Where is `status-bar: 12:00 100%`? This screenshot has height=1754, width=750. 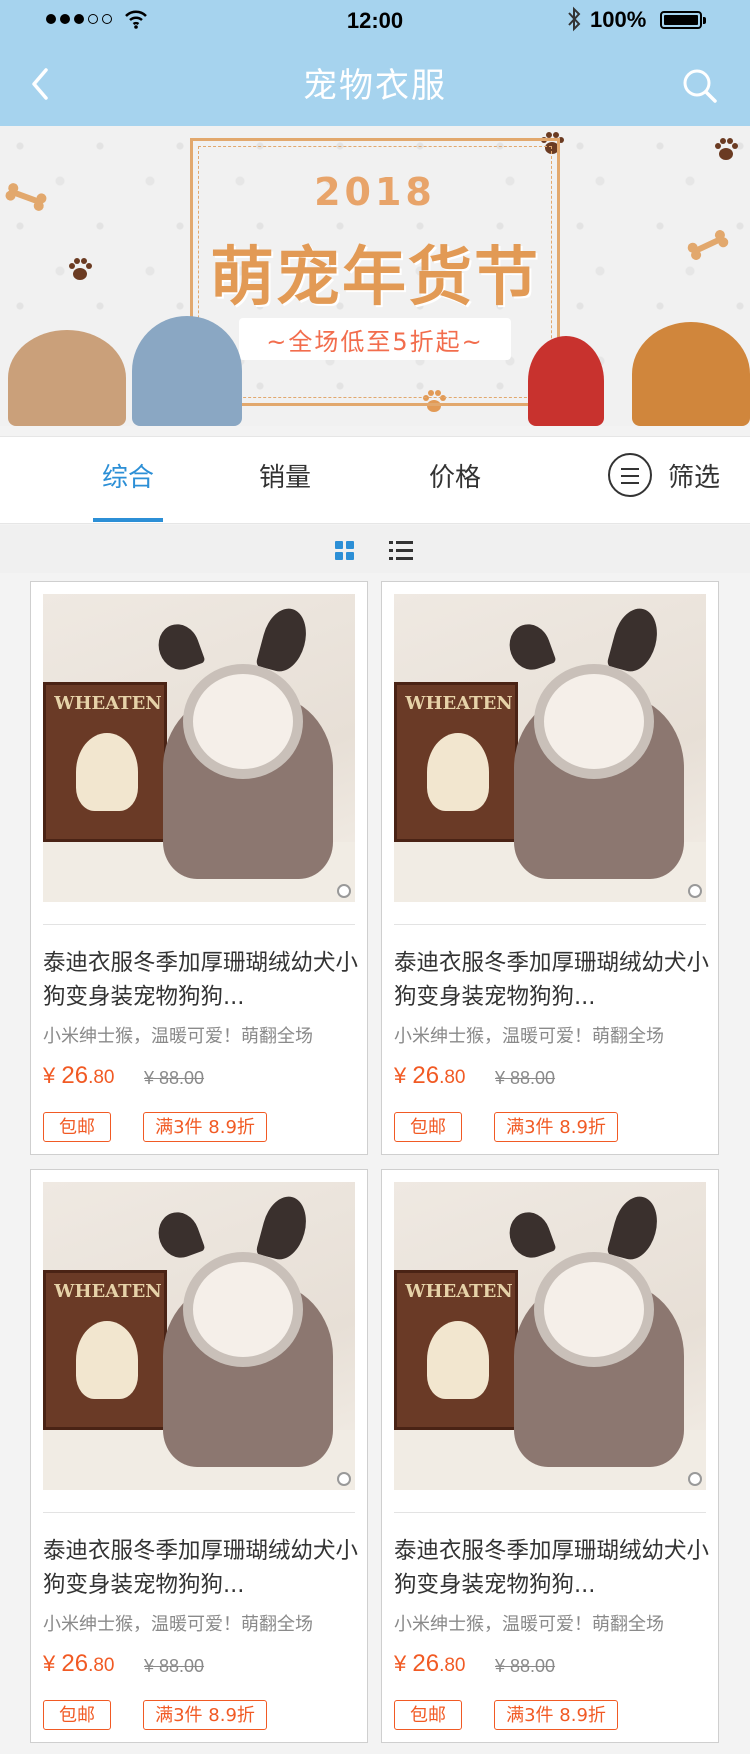 status-bar: 12:00 100% is located at coordinates (375, 20).